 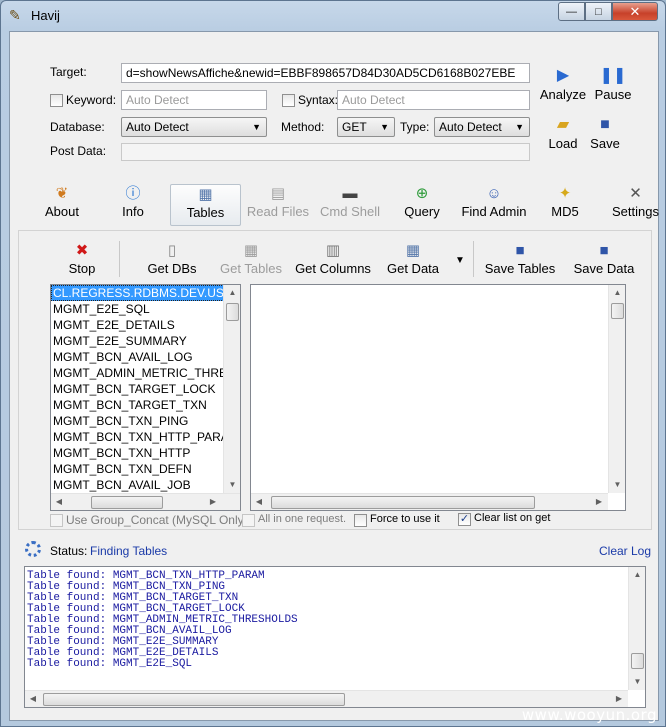 What do you see at coordinates (613, 75) in the screenshot?
I see `pause-icon: ❚❚` at bounding box center [613, 75].